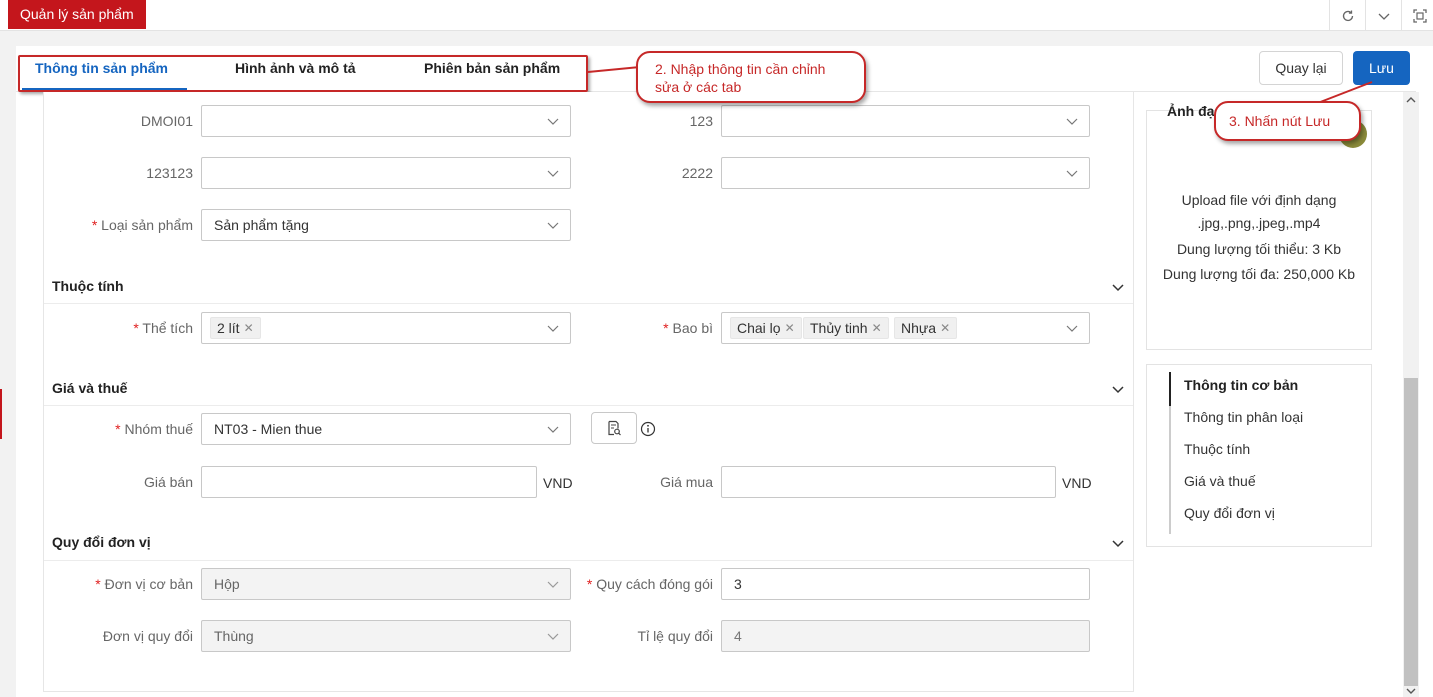  I want to click on refresh-button, so click(1347, 15).